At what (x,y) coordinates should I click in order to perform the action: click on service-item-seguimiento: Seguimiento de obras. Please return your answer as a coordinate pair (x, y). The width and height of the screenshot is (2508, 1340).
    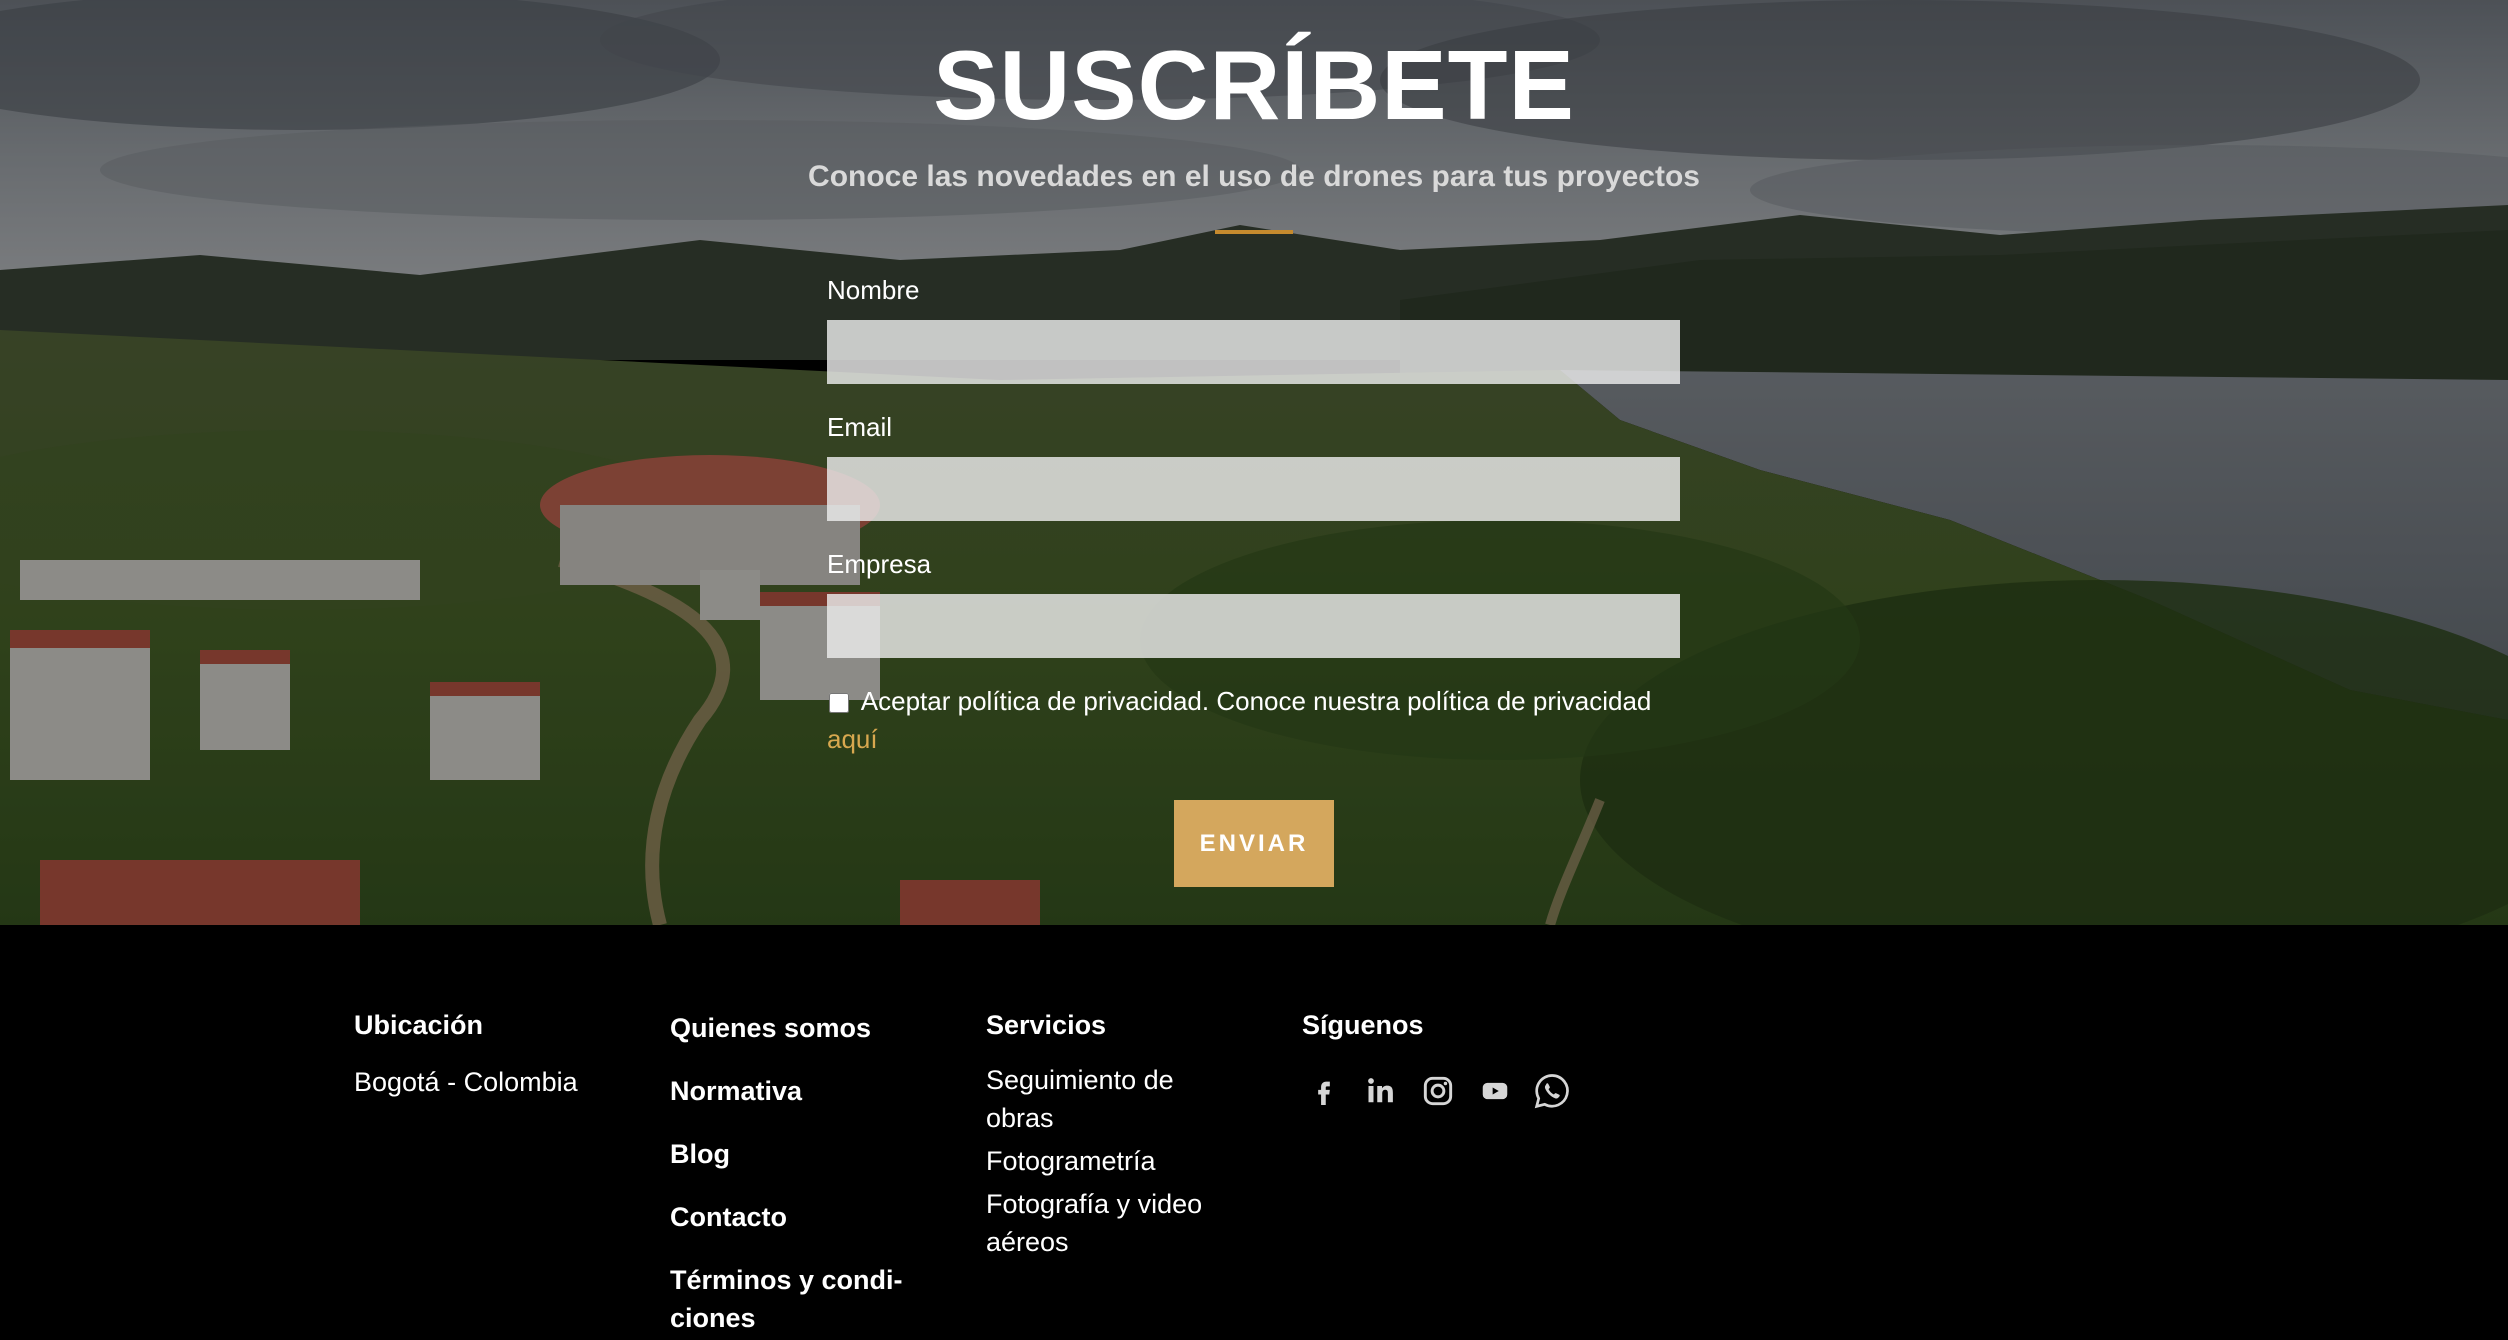
    Looking at the image, I should click on (1116, 1099).